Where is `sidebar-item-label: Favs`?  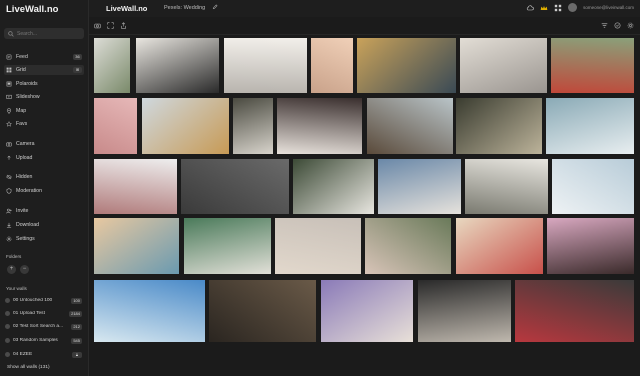
sidebar-item-label: Favs is located at coordinates (22, 124).